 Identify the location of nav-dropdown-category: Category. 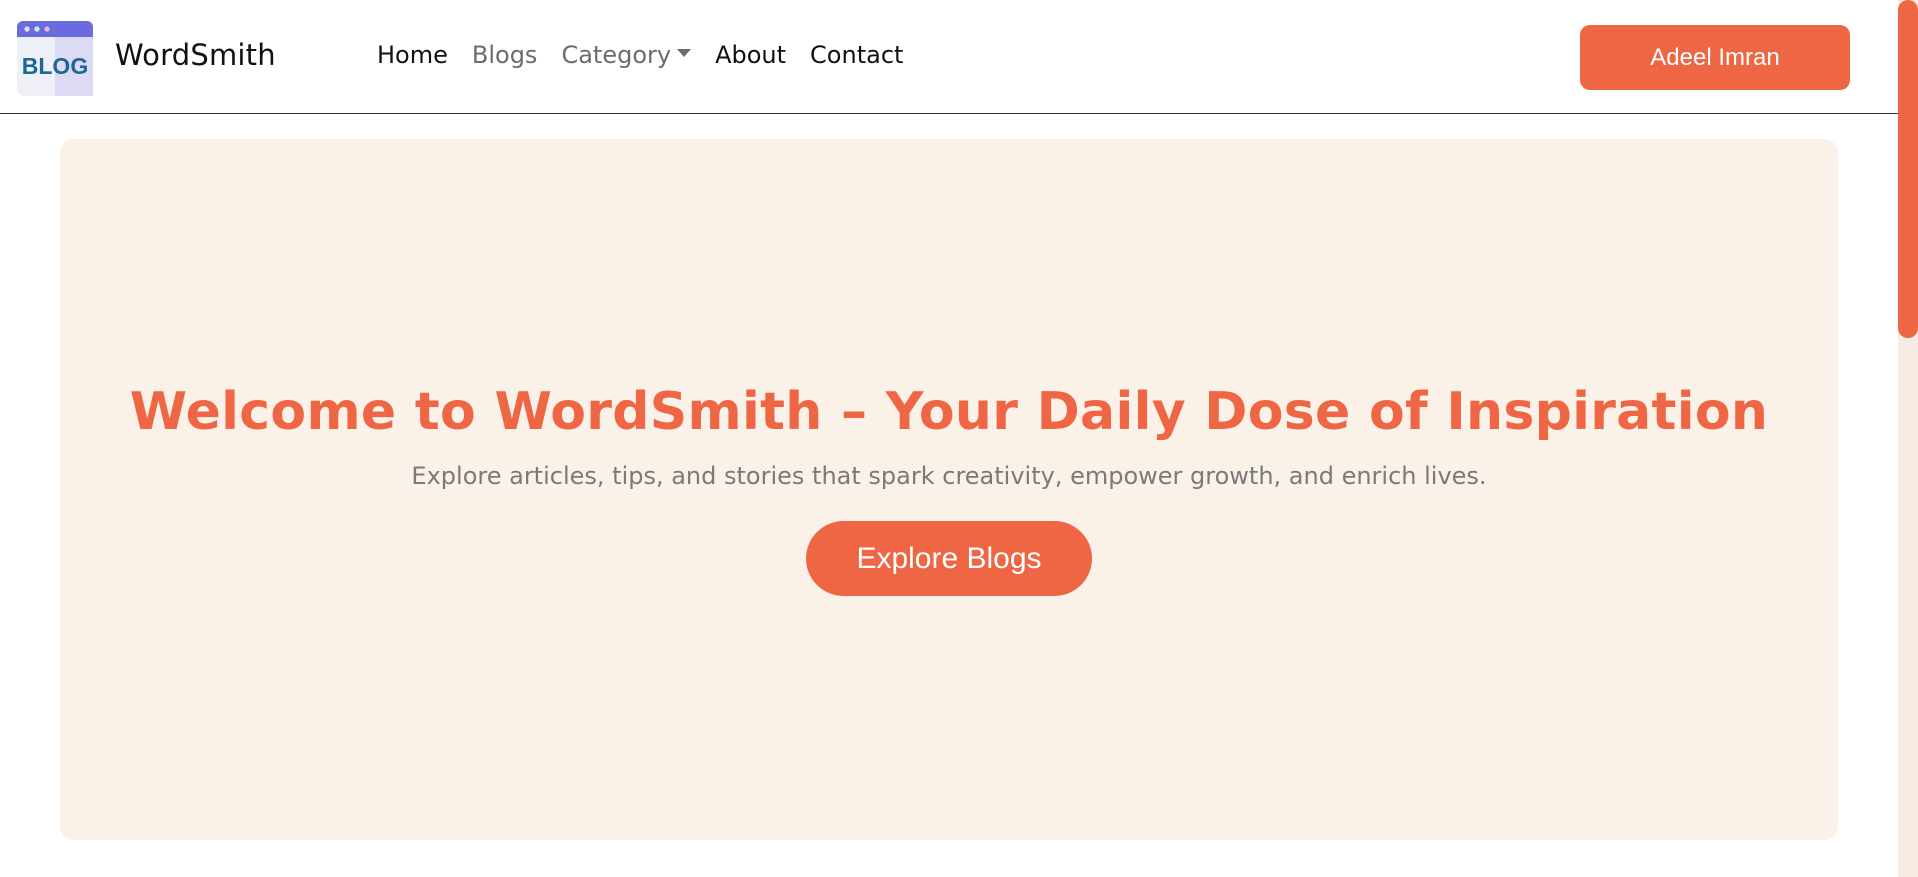
(626, 55).